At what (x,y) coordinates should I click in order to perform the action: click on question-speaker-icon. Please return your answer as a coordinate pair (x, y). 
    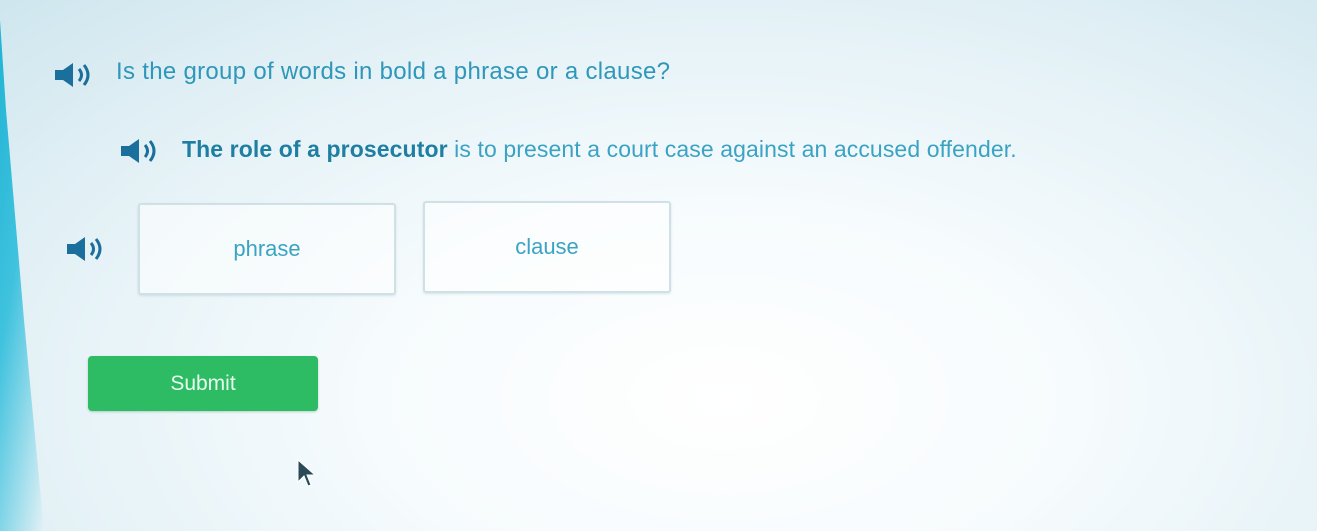
    Looking at the image, I should click on (75, 75).